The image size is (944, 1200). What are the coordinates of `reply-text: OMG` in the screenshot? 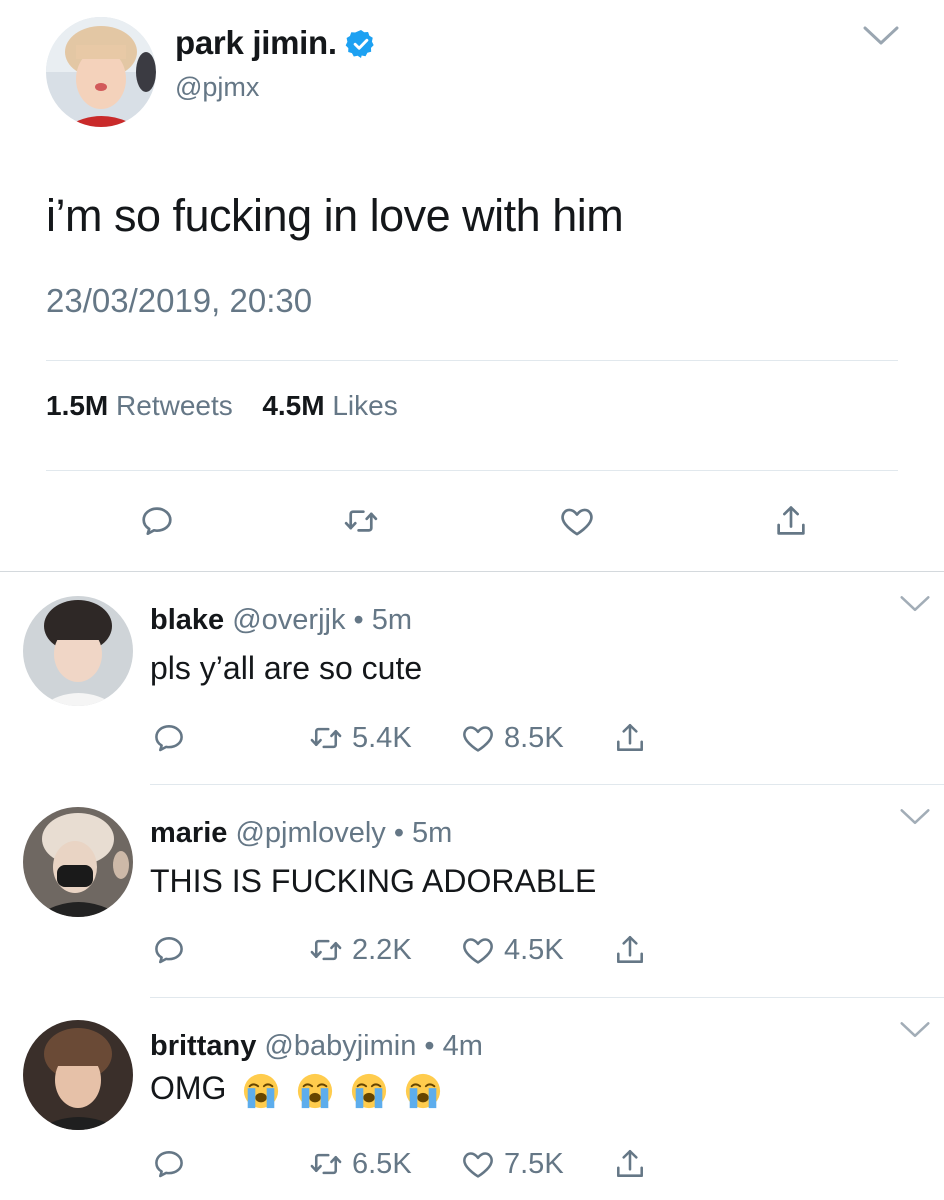 It's located at (188, 1088).